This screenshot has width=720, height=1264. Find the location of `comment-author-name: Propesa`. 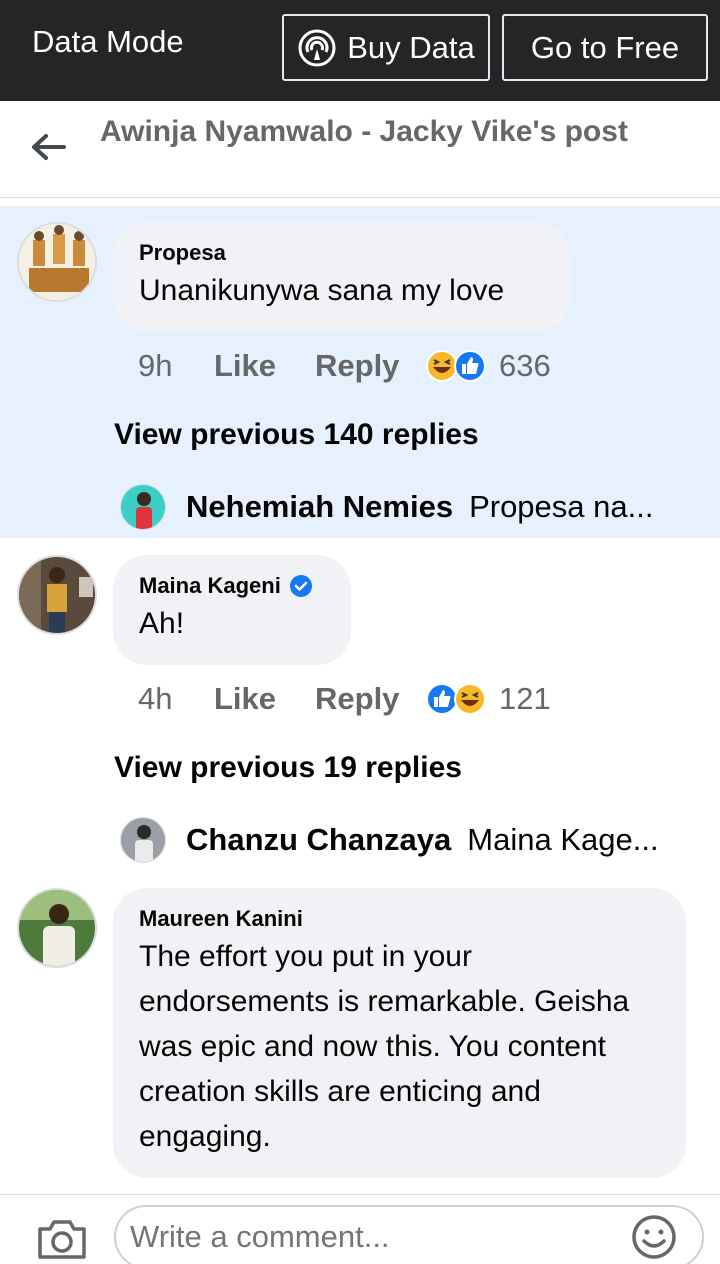

comment-author-name: Propesa is located at coordinates (182, 252).